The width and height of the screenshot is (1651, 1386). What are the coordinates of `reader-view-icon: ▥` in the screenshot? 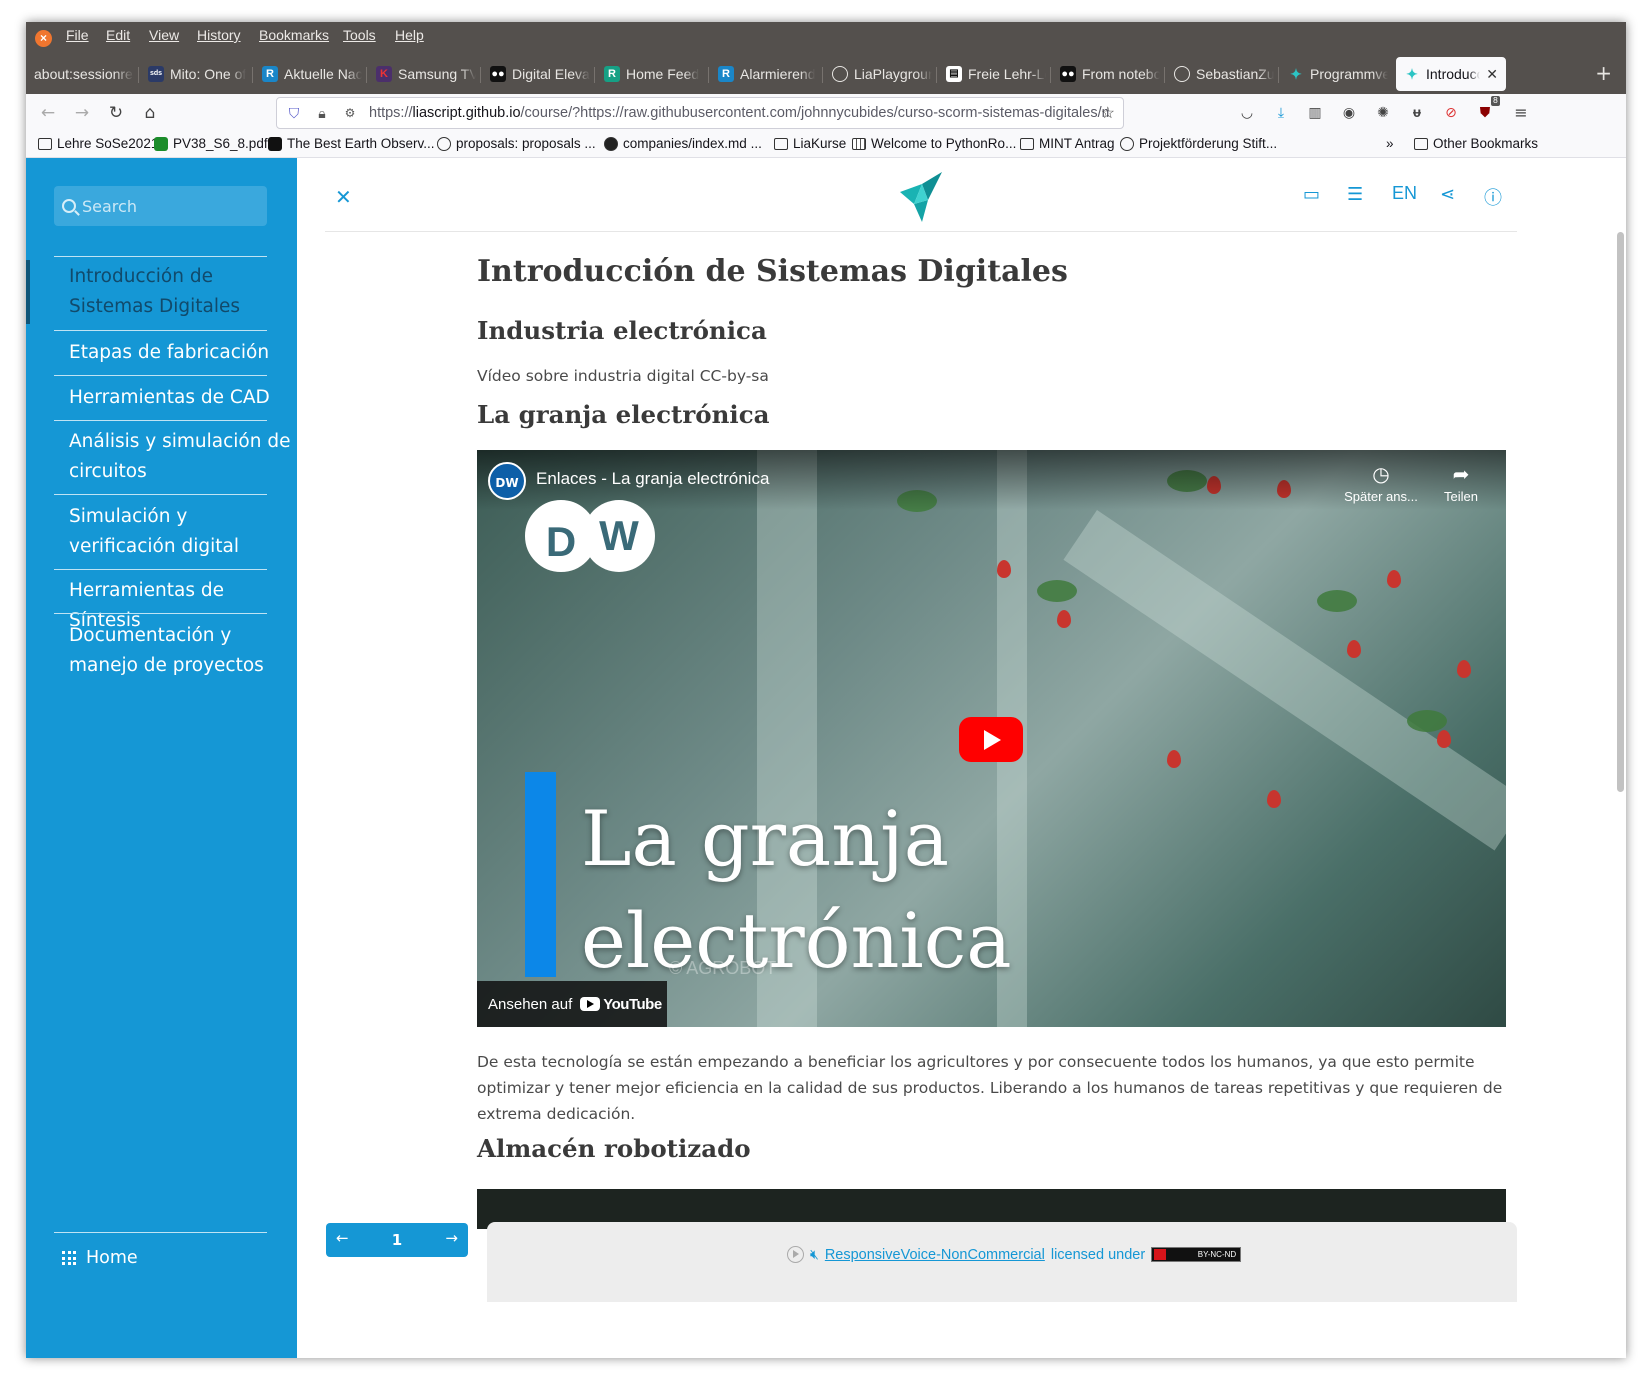 It's located at (1315, 113).